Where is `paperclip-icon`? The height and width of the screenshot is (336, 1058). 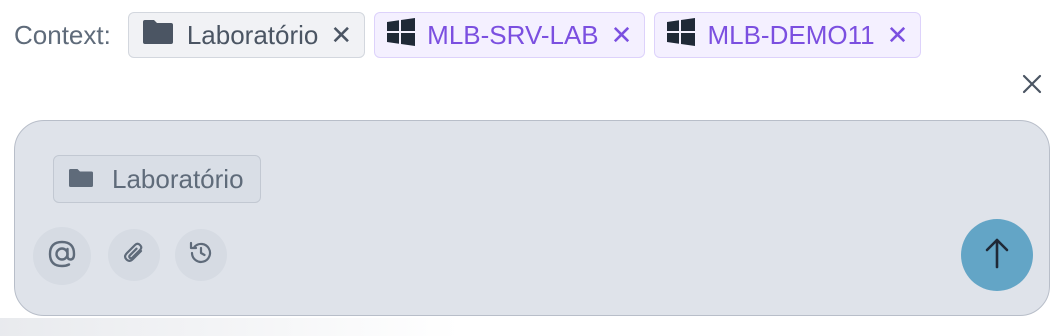 paperclip-icon is located at coordinates (134, 255).